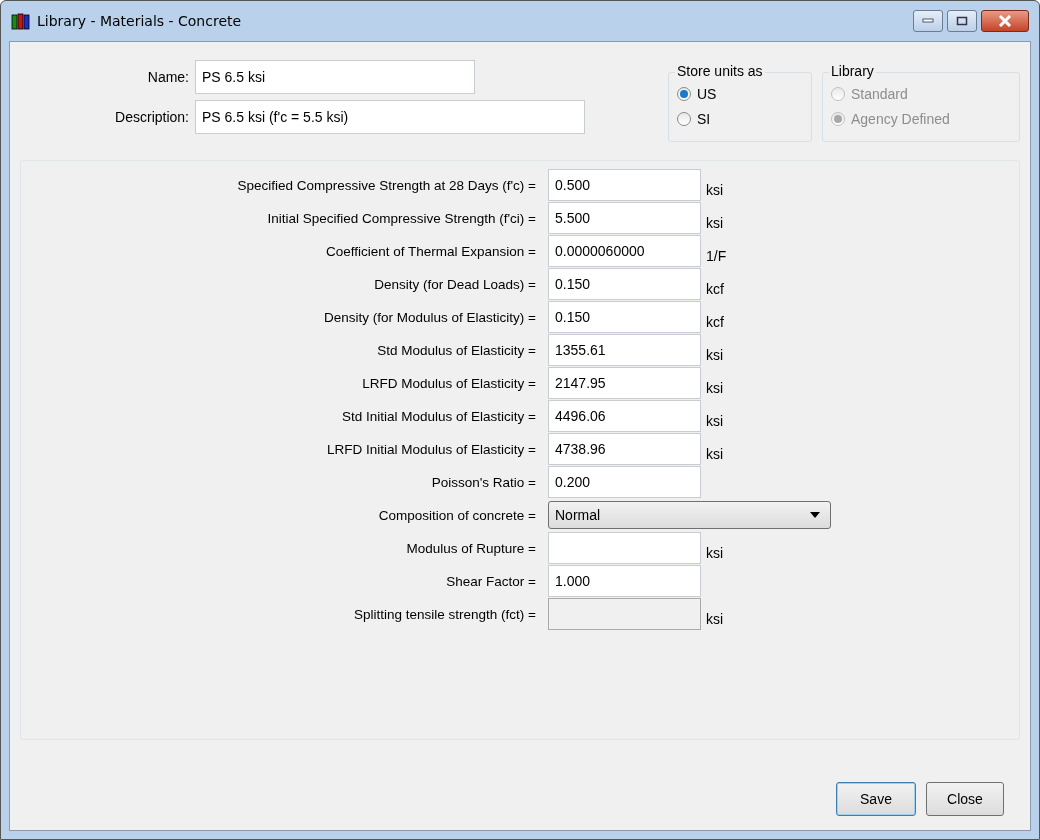 The width and height of the screenshot is (1040, 840). I want to click on minimize-icon, so click(928, 21).